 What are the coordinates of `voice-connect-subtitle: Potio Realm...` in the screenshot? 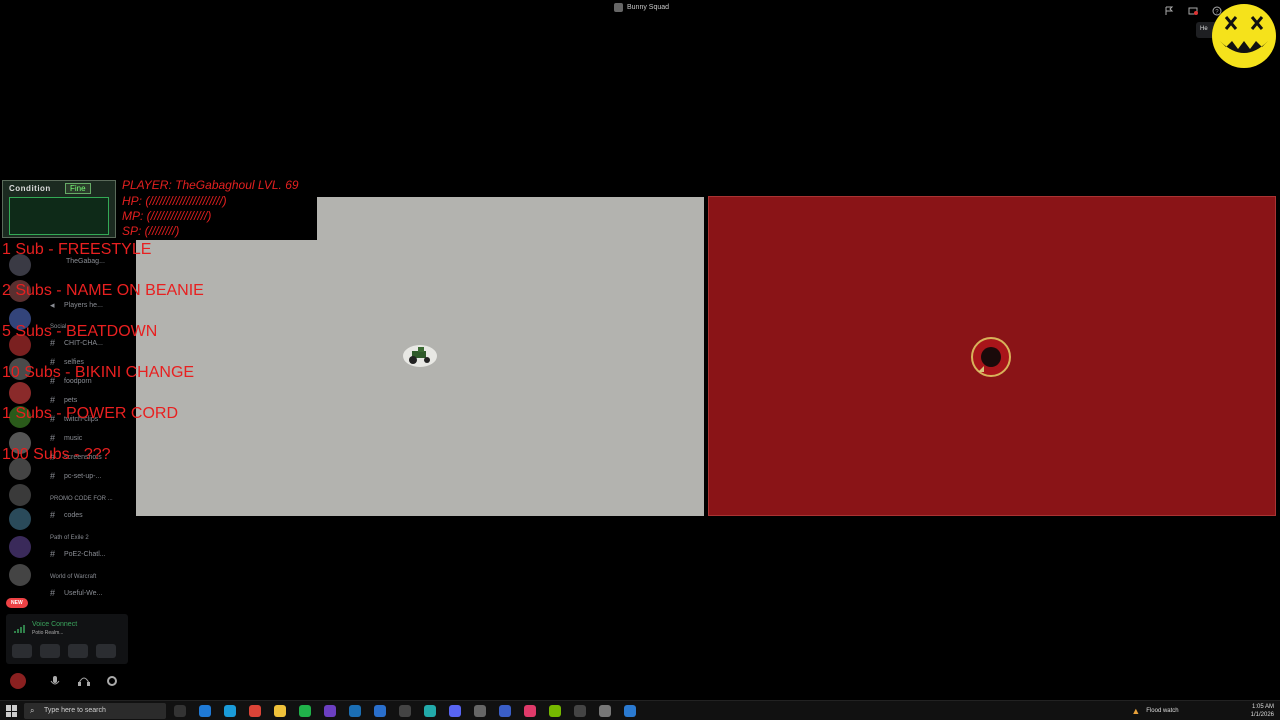 It's located at (47, 633).